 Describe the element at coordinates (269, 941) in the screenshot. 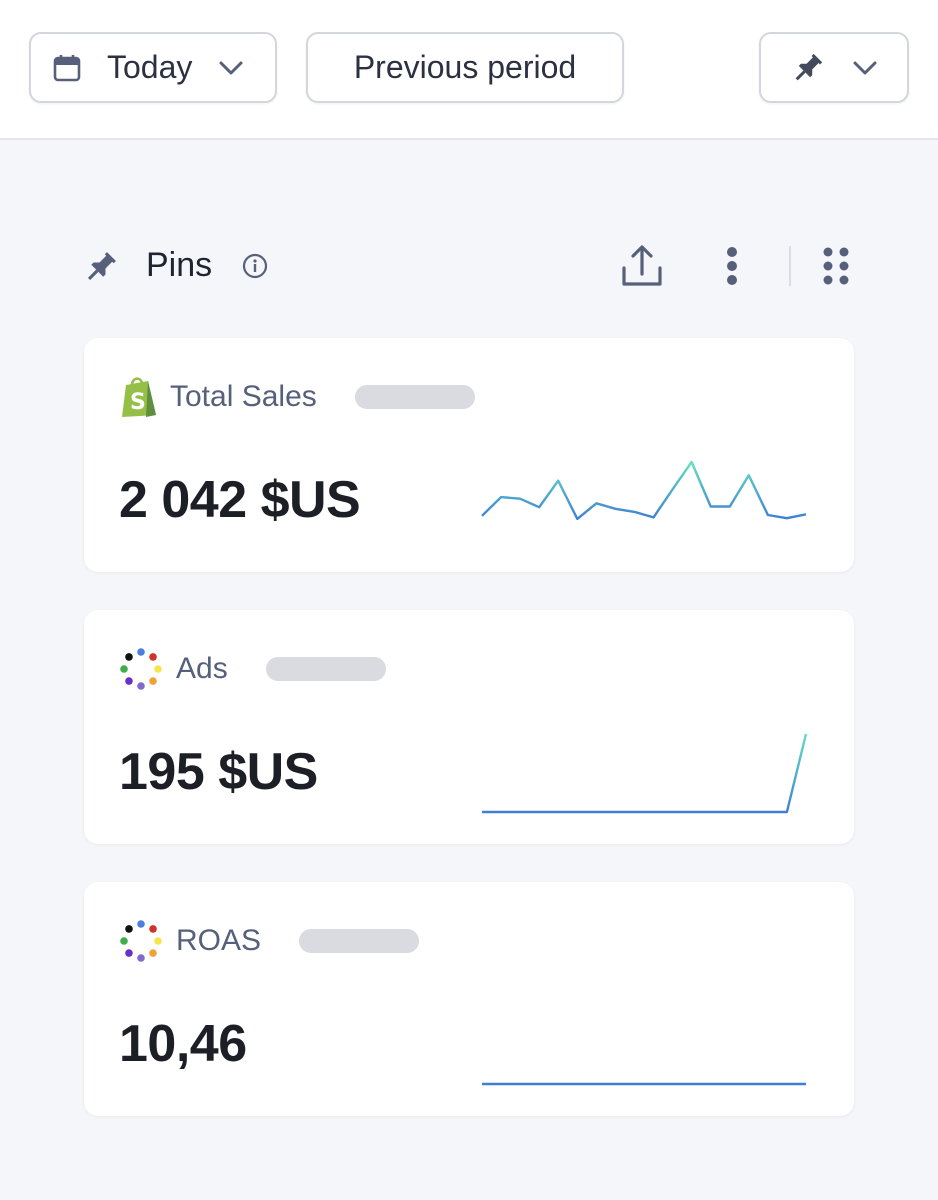

I see `metric-card-header: ROAS` at that location.